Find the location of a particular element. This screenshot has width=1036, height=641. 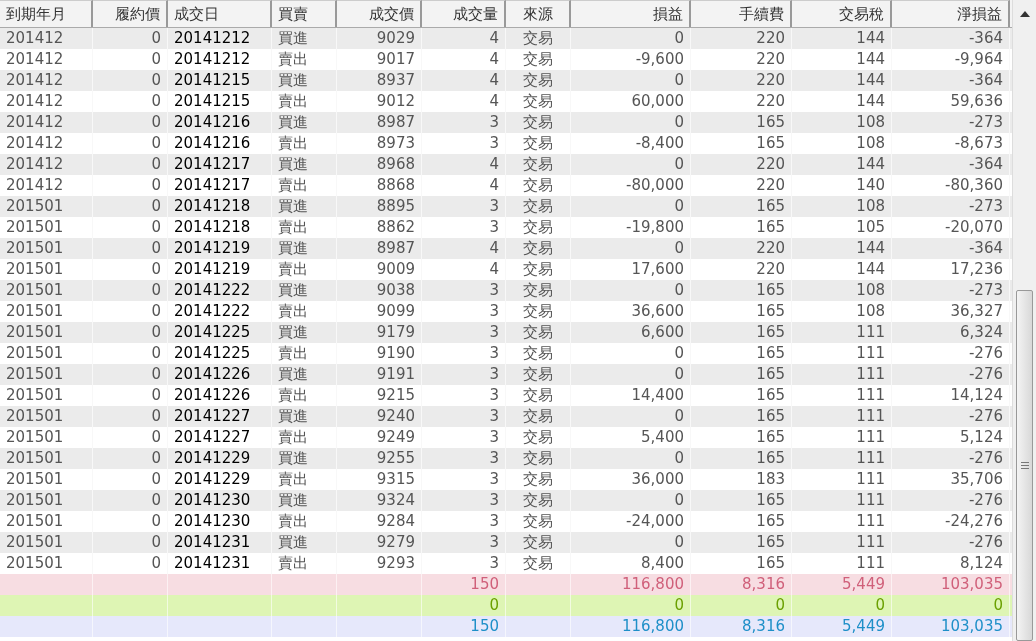

total-cell: 5,449 is located at coordinates (842, 626).